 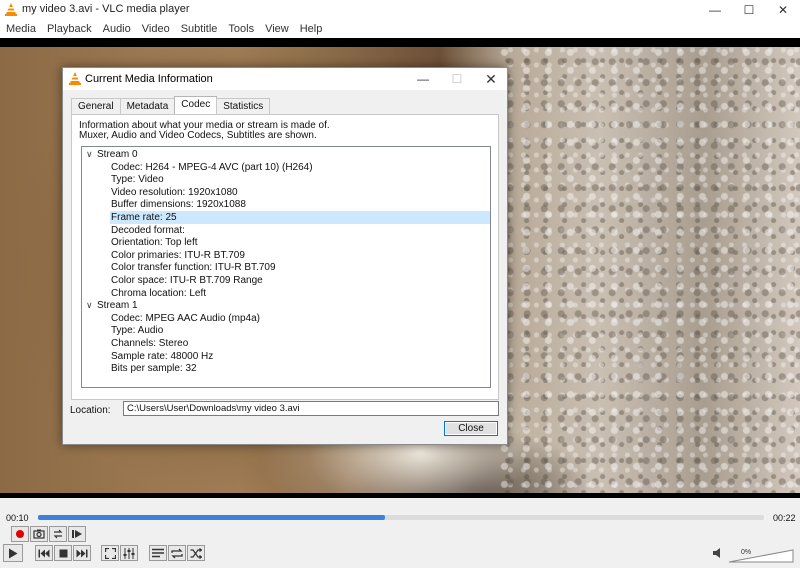 I want to click on stream-label: Stream 1, so click(x=117, y=306).